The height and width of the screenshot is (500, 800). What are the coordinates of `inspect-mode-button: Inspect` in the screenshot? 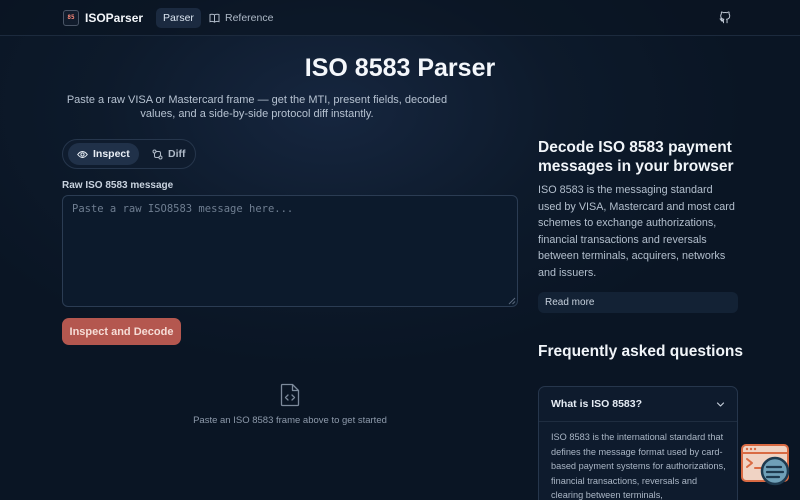 It's located at (103, 154).